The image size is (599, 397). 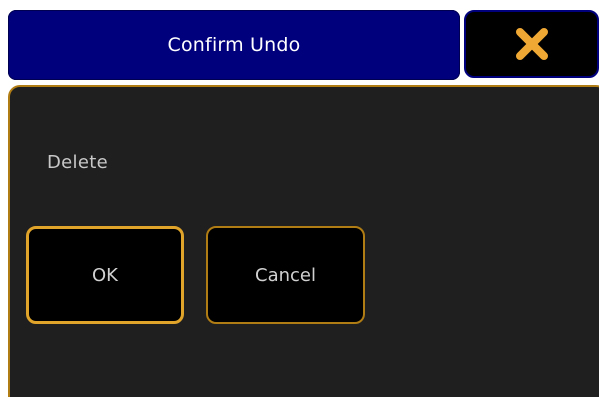 I want to click on close-button, so click(x=531, y=44).